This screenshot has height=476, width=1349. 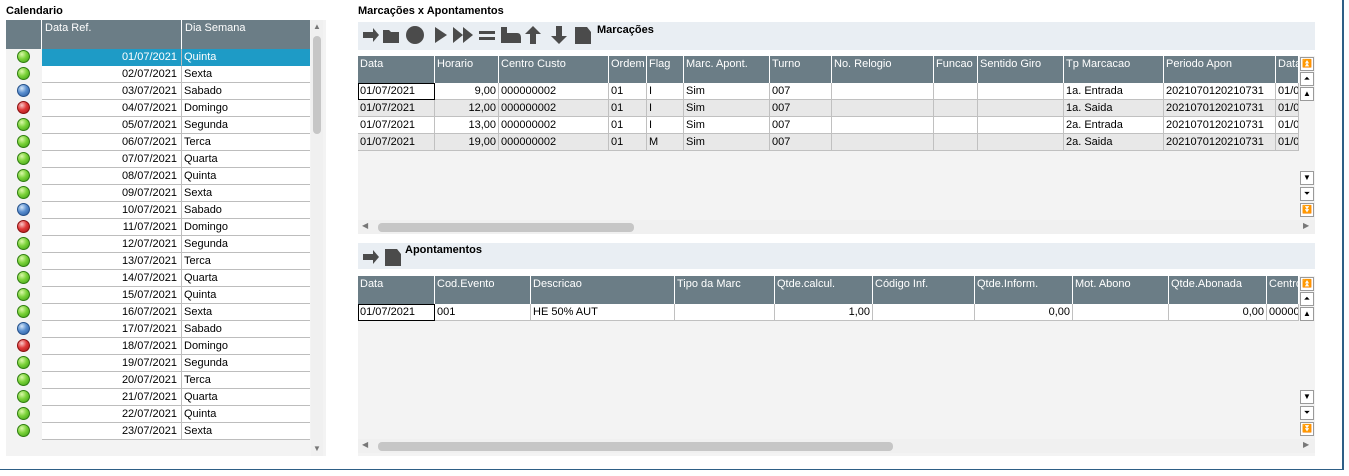 I want to click on marcacoes-header-cell: Ordem, so click(x=628, y=70).